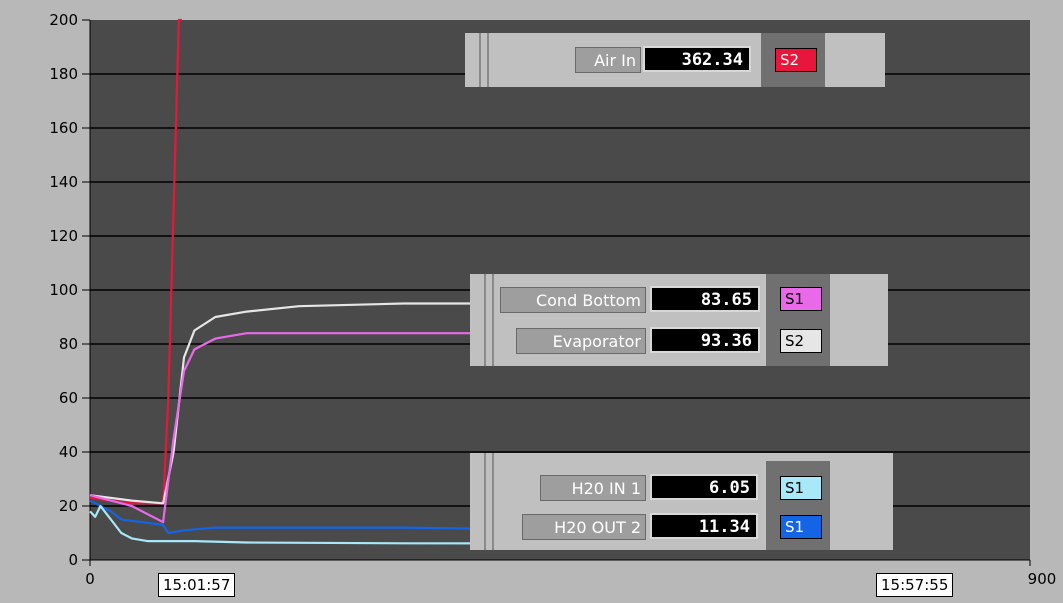 The image size is (1063, 603). I want to click on cond-bottom-label: Cond Bottom, so click(573, 300).